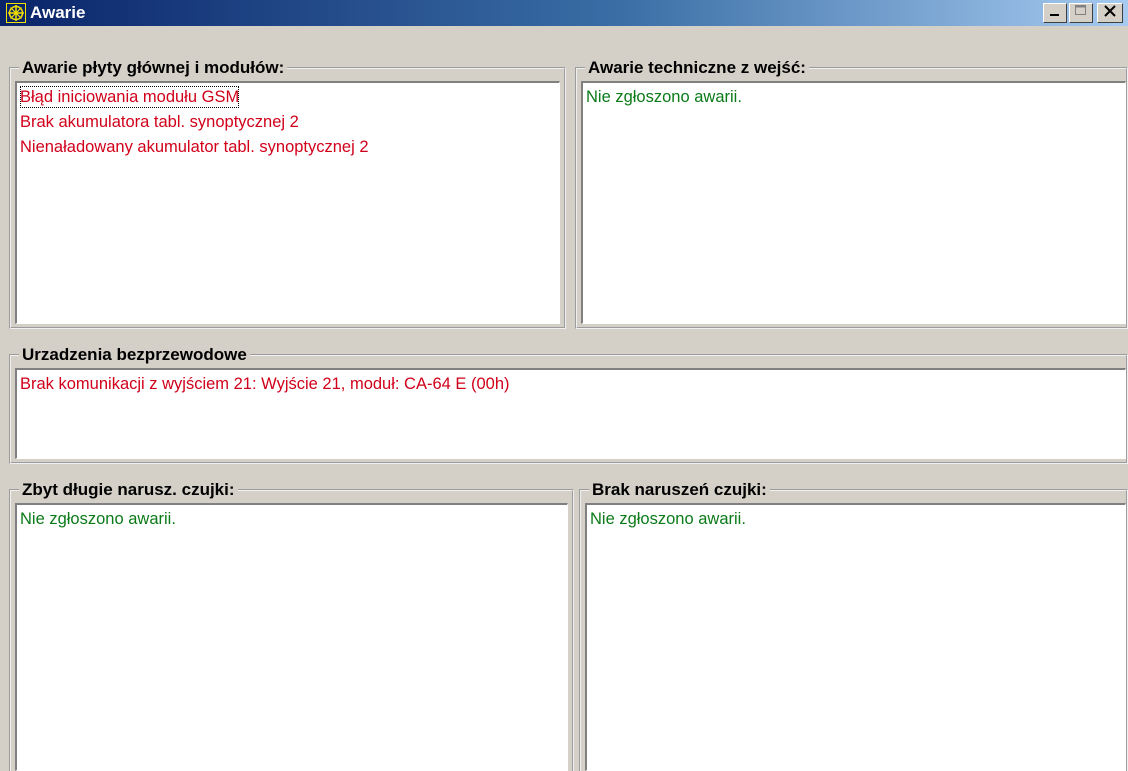 The width and height of the screenshot is (1128, 771). What do you see at coordinates (679, 490) in the screenshot?
I see `no-violation-title: Brak naruszeń czujki:` at bounding box center [679, 490].